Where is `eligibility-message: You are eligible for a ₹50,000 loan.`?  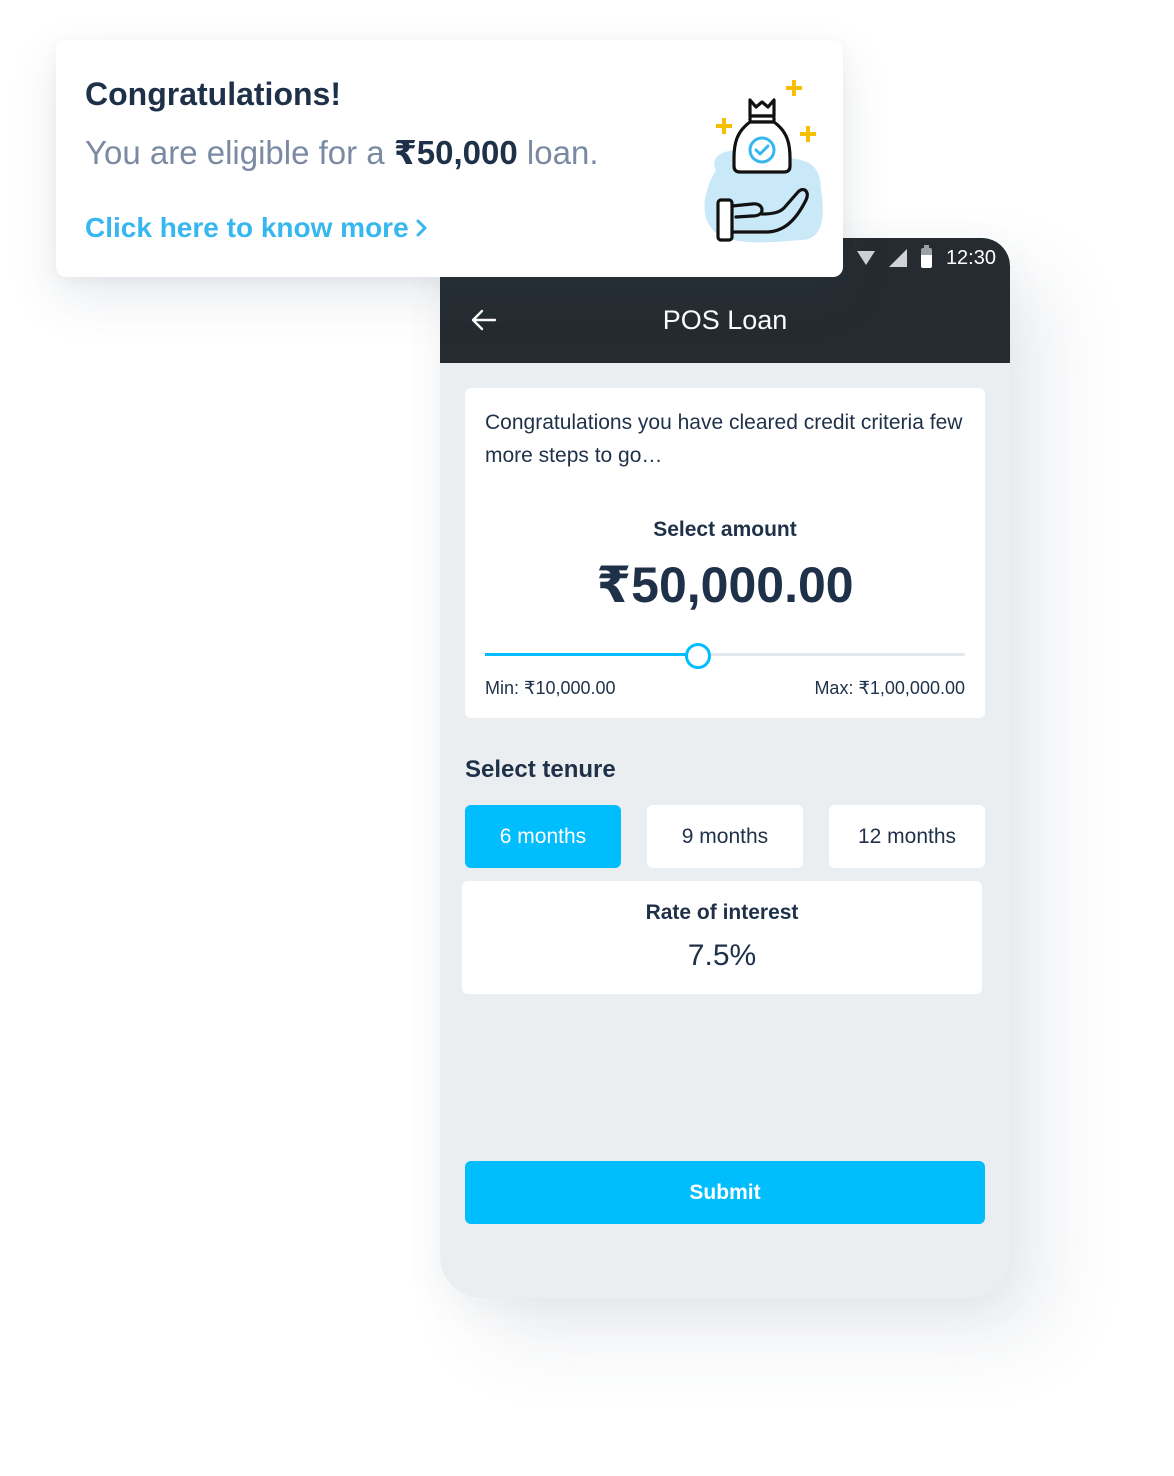 eligibility-message: You are eligible for a ₹50,000 loan. is located at coordinates (341, 152).